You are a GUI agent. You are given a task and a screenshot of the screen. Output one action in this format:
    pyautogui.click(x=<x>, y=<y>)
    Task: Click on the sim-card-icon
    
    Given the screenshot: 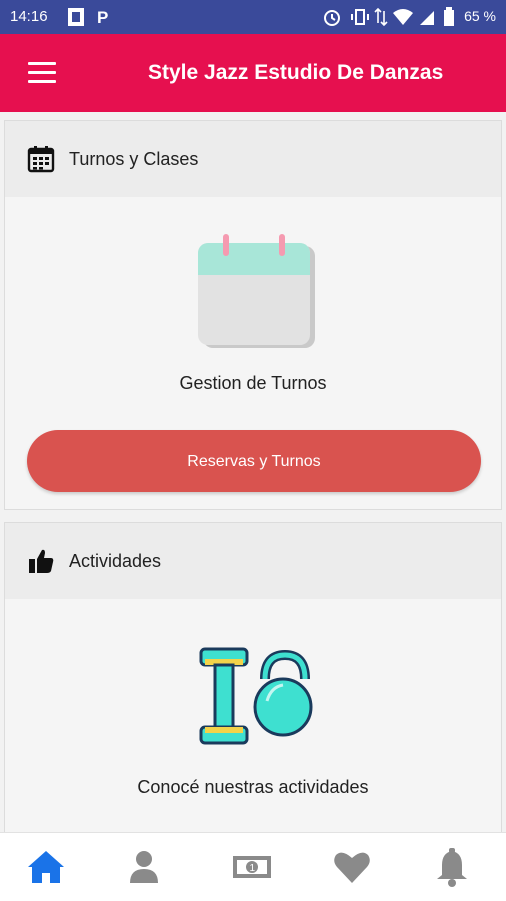 What is the action you would take?
    pyautogui.click(x=76, y=17)
    